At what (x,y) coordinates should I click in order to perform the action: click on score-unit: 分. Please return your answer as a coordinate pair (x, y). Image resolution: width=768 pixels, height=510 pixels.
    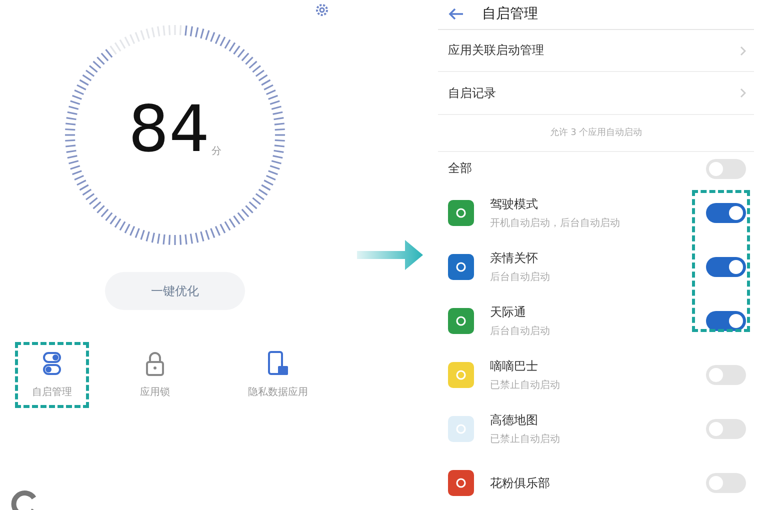
    Looking at the image, I should click on (217, 151).